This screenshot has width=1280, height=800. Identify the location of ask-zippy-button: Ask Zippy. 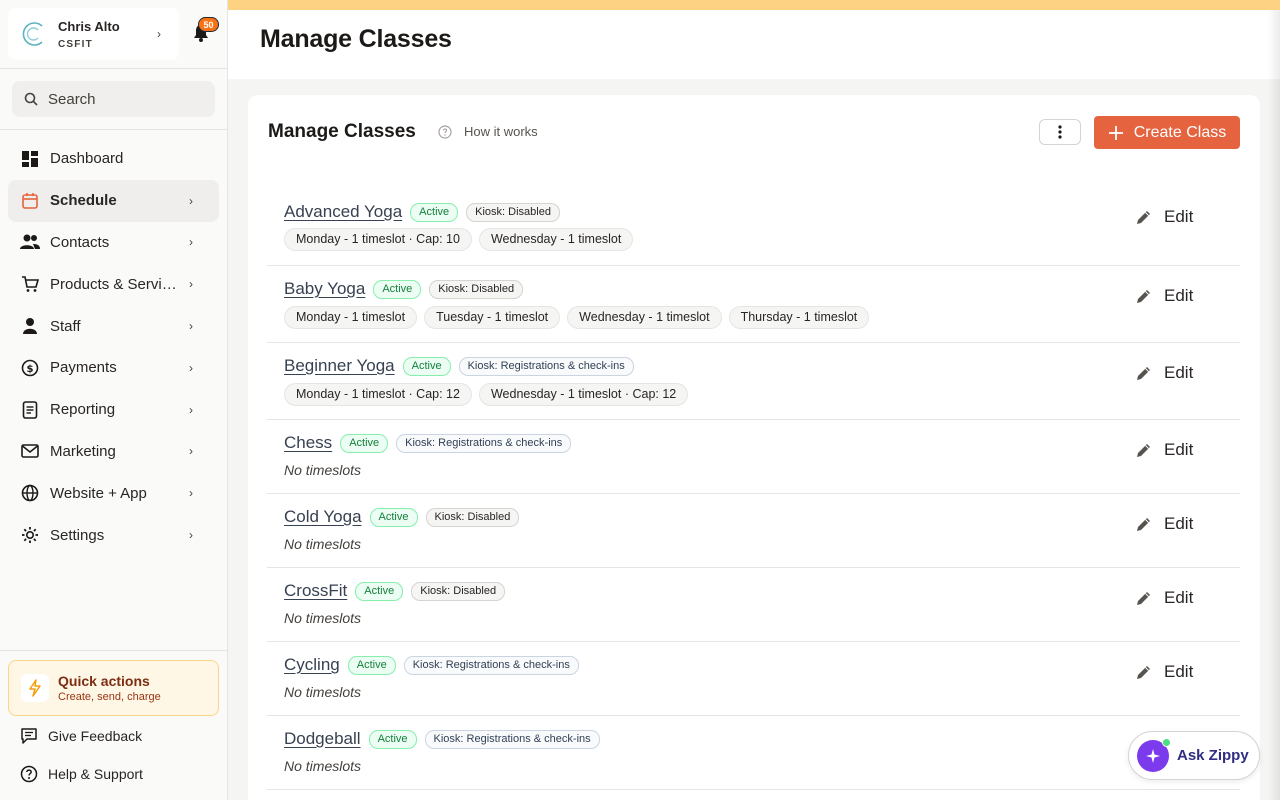
(1194, 755).